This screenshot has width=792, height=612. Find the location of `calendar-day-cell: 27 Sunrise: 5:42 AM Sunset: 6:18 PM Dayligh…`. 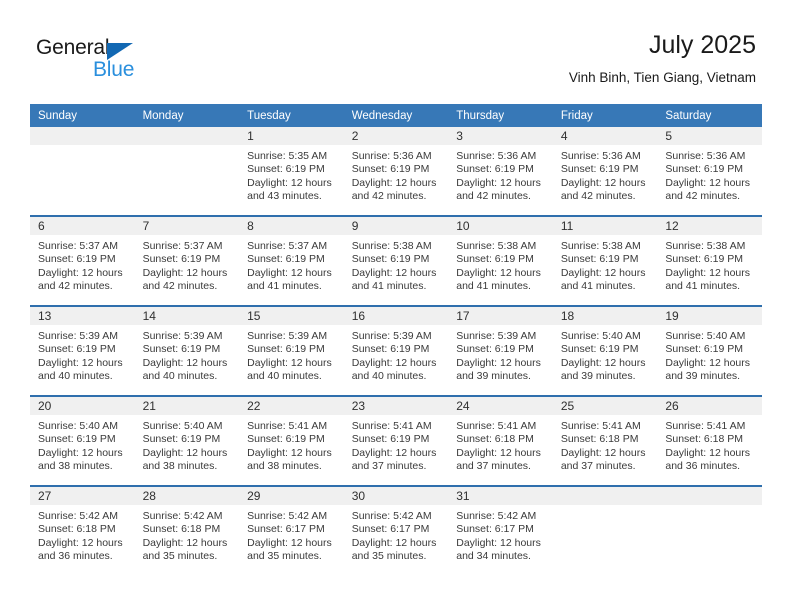

calendar-day-cell: 27 Sunrise: 5:42 AM Sunset: 6:18 PM Dayligh… is located at coordinates (82, 530).